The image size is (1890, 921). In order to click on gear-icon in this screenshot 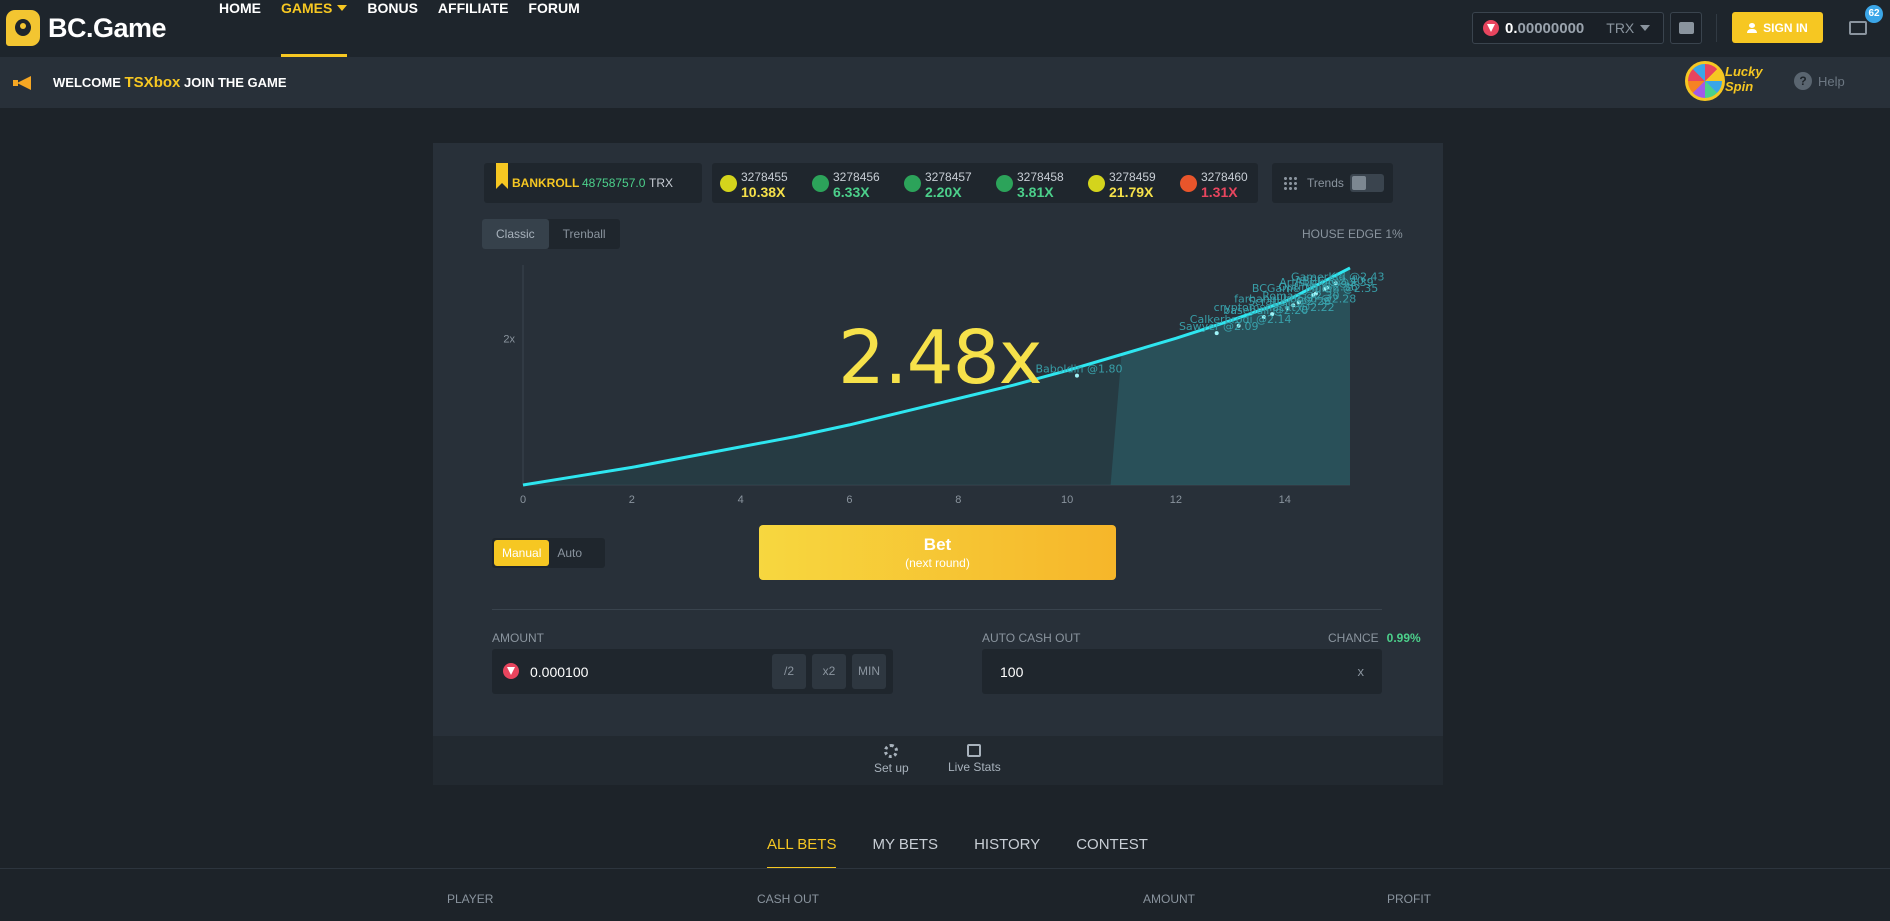, I will do `click(891, 751)`.